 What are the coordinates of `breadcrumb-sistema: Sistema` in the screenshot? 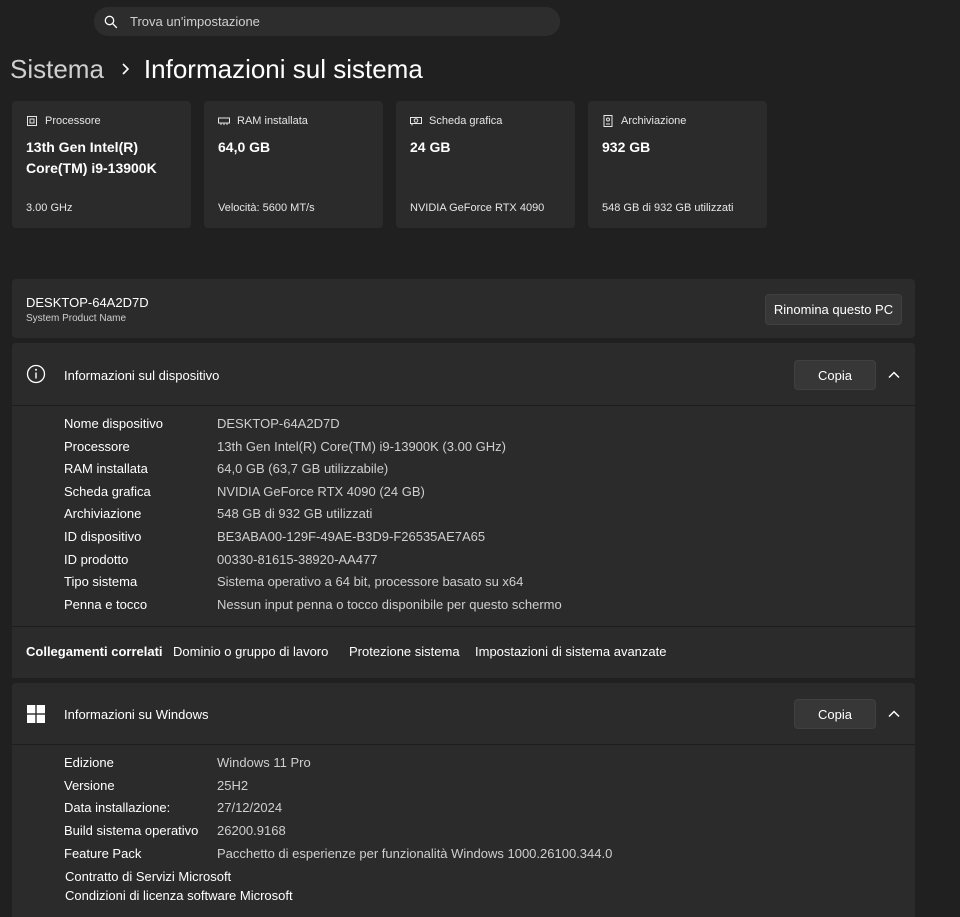 It's located at (57, 69).